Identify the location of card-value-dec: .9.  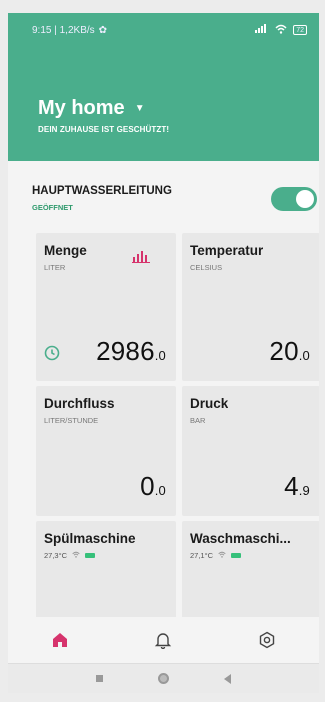
(304, 490).